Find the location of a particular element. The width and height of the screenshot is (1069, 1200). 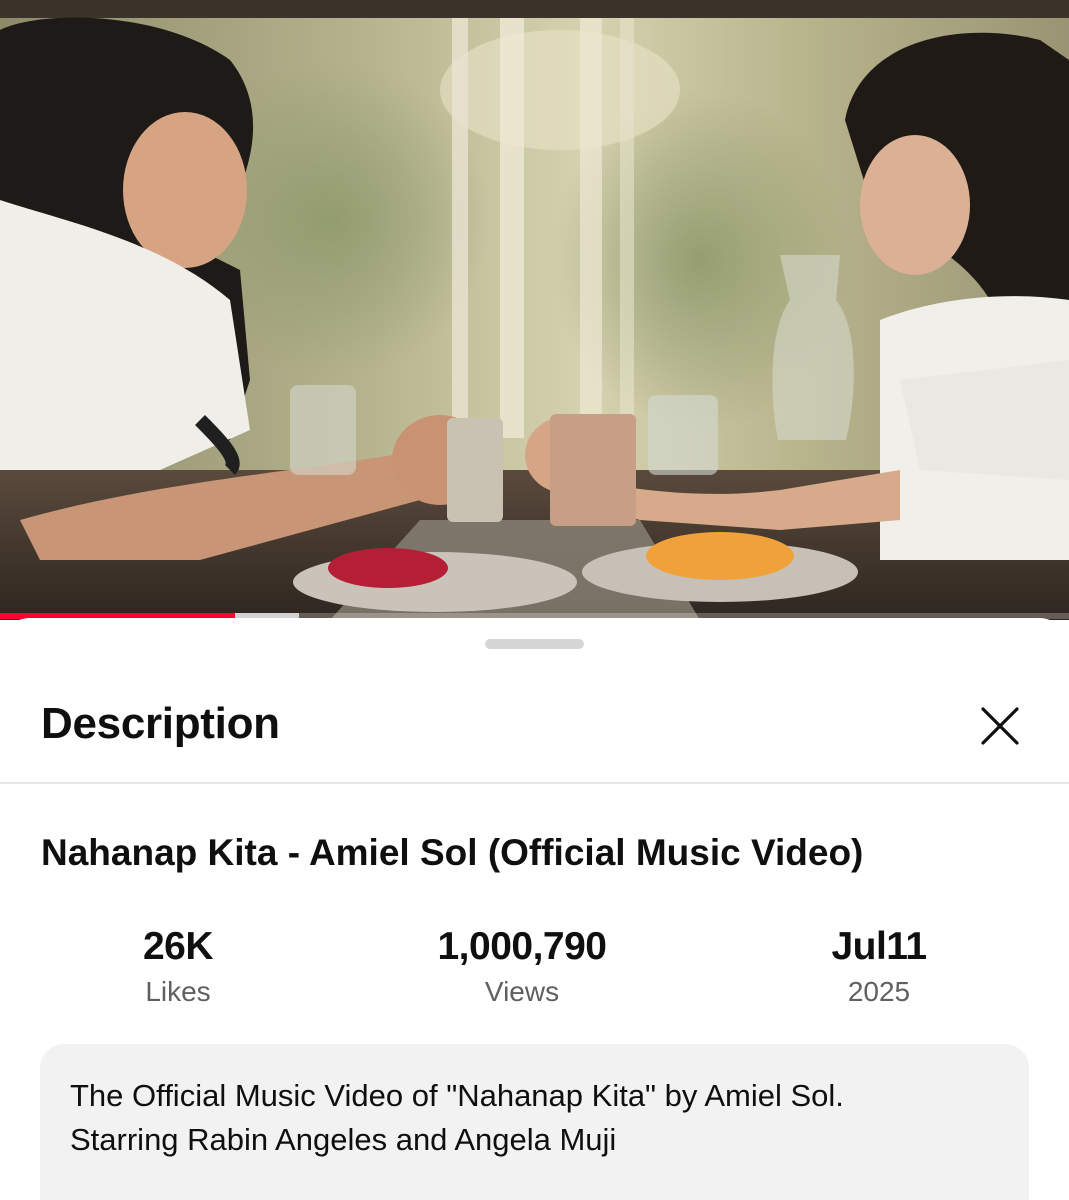

upload-date-stat: Jul11 2025 is located at coordinates (879, 968).